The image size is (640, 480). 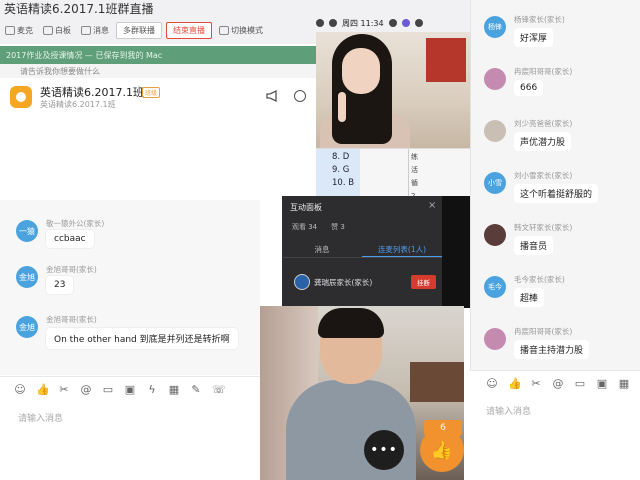 What do you see at coordinates (495, 183) in the screenshot?
I see `avatar: 小雪` at bounding box center [495, 183].